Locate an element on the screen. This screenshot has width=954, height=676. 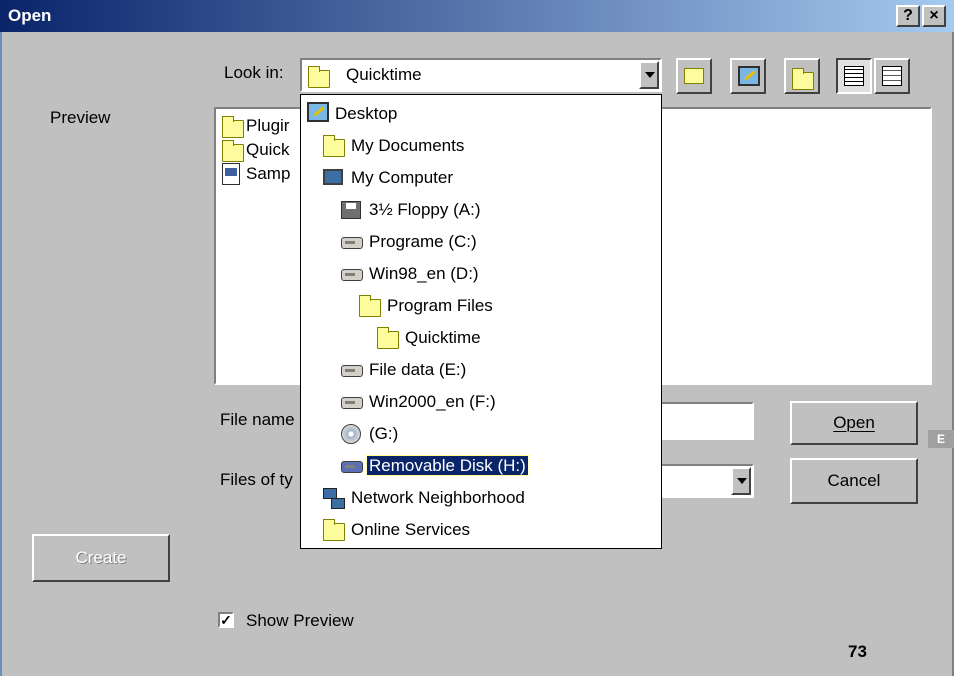
dropdown-item-my-documents: My Documents is located at coordinates (394, 146).